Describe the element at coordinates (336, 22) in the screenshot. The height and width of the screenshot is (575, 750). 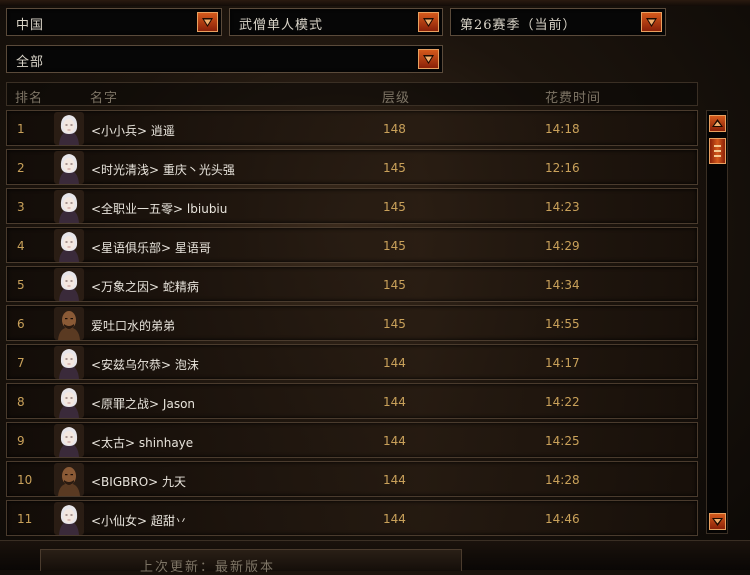
I see `mode-dropdown: 武僧单人模式` at that location.